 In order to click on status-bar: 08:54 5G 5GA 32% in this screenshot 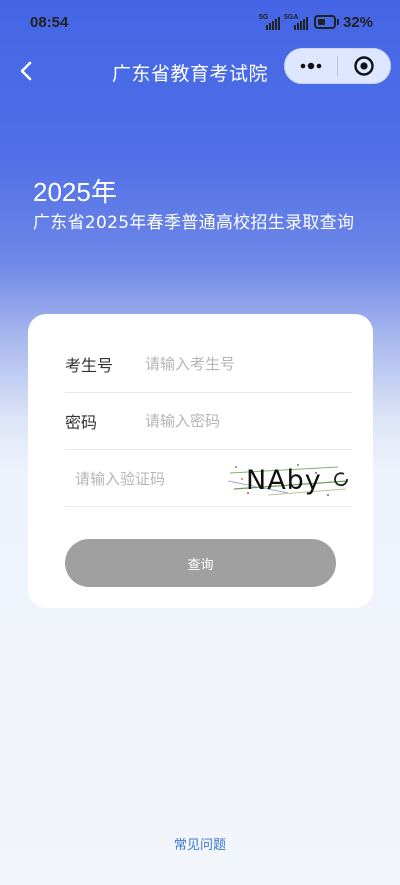, I will do `click(200, 25)`.